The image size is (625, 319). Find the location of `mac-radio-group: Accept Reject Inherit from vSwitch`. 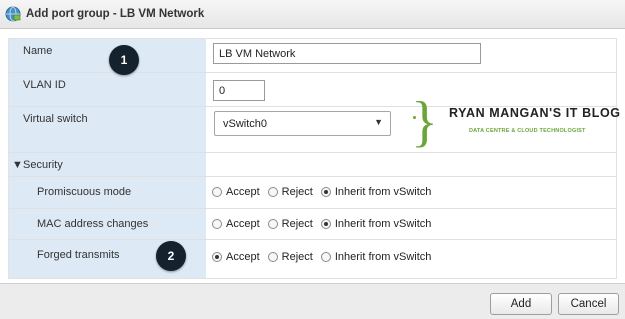

mac-radio-group: Accept Reject Inherit from vSwitch is located at coordinates (325, 224).